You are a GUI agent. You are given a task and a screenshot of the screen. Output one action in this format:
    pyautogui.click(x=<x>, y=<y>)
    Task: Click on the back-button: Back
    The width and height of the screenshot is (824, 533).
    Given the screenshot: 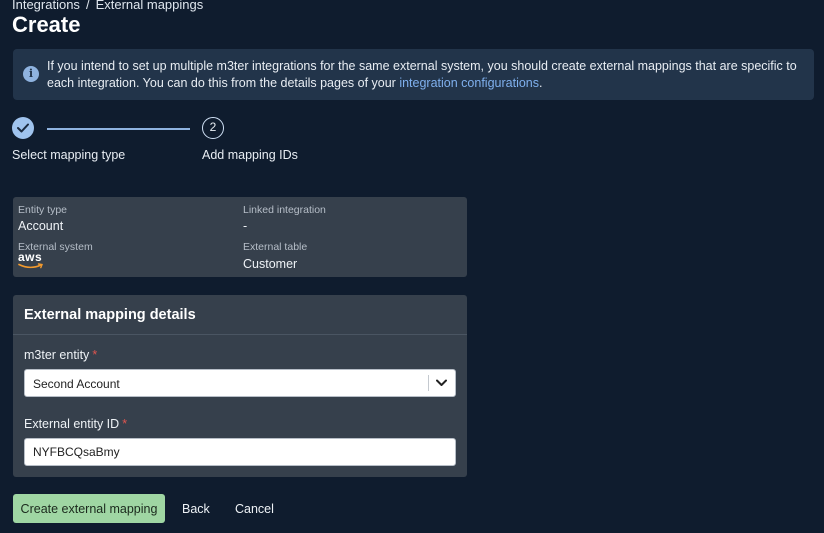 What is the action you would take?
    pyautogui.click(x=196, y=508)
    